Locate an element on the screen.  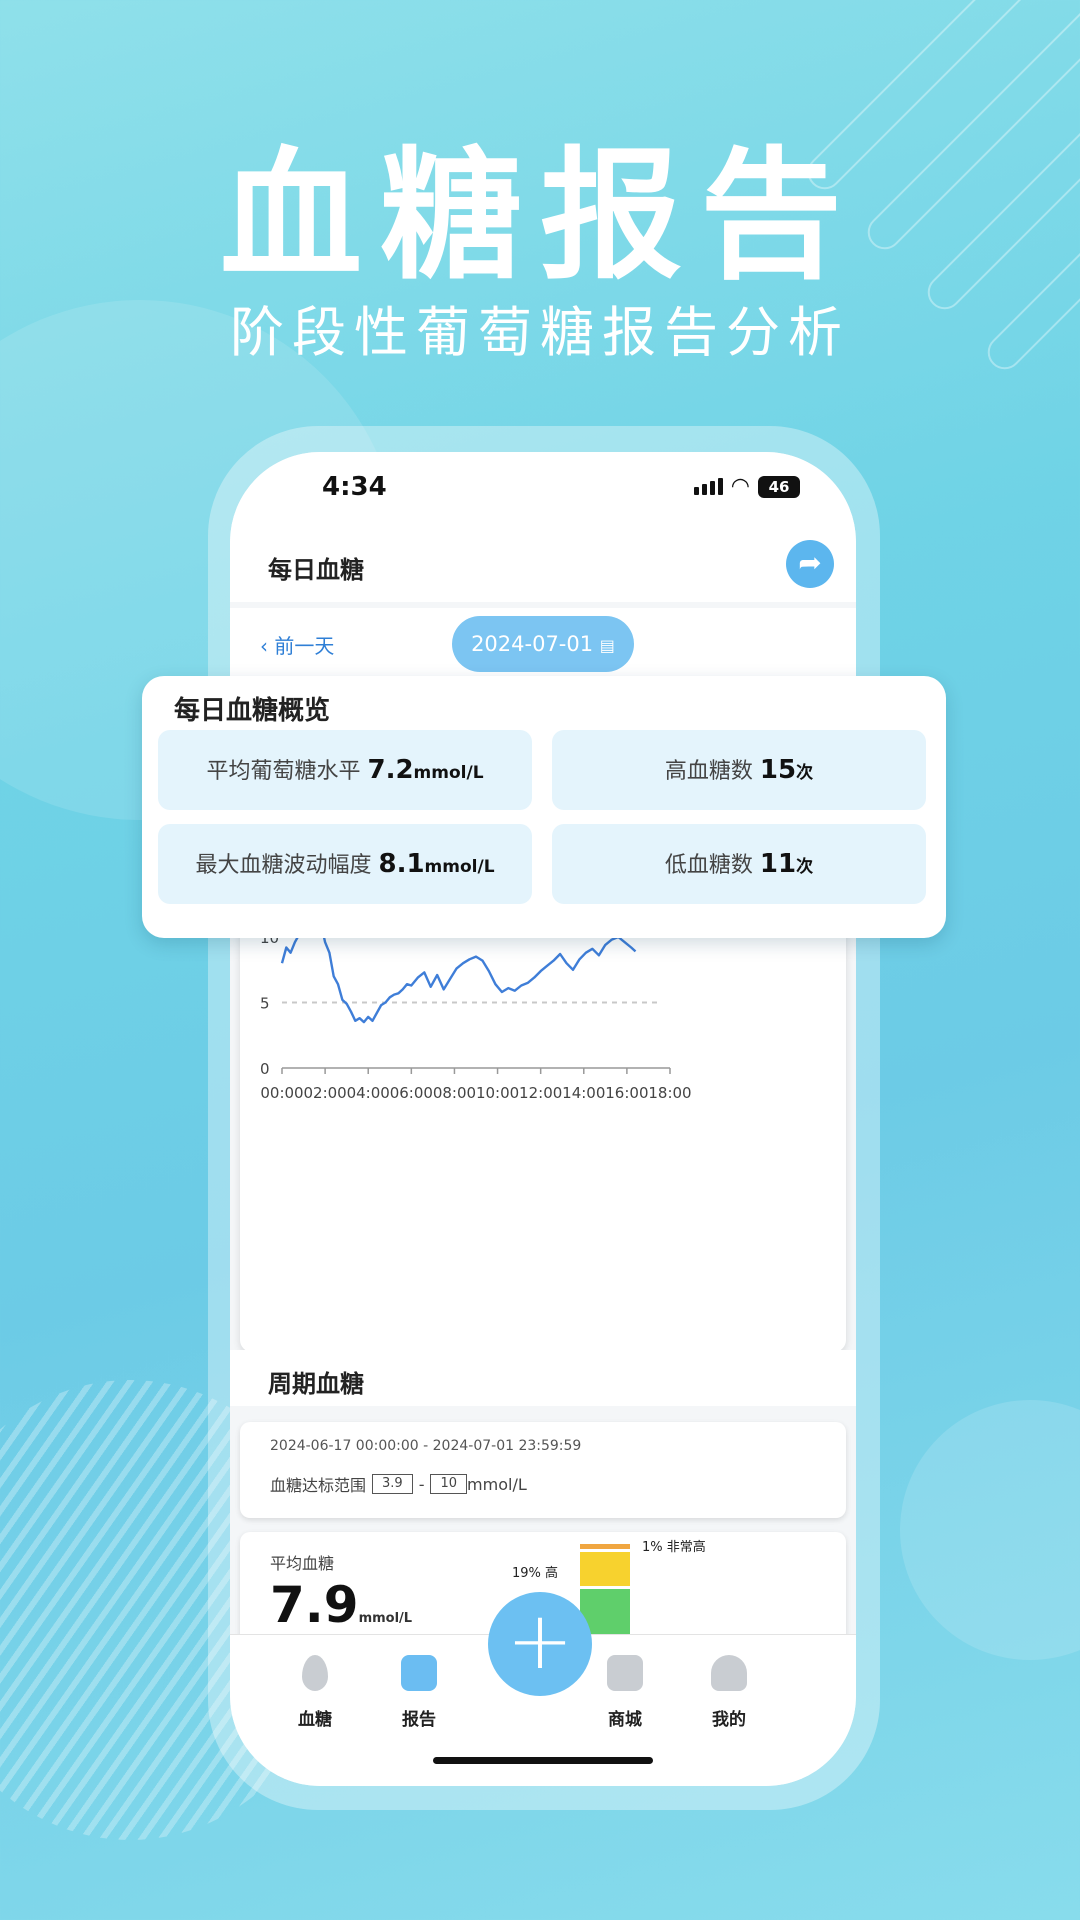
target-range: 血糖达标范围 3.9 - 10 mmol/L is located at coordinates (398, 1484).